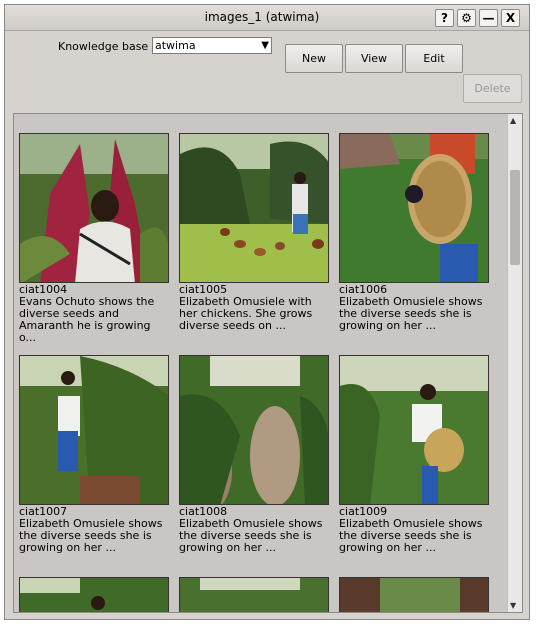 This screenshot has height=627, width=536. Describe the element at coordinates (444, 18) in the screenshot. I see `help-button: ?` at that location.